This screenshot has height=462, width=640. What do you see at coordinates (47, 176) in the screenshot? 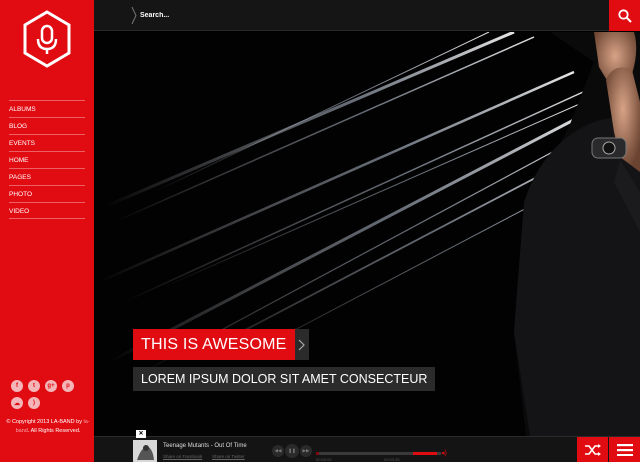
I see `nav-item-pages: PAGES` at bounding box center [47, 176].